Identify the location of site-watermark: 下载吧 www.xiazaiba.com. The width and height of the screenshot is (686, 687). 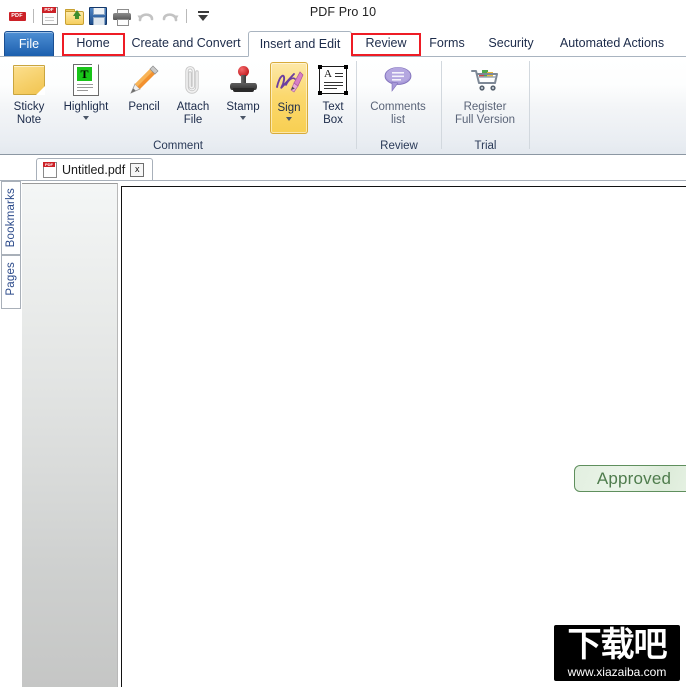
(617, 653).